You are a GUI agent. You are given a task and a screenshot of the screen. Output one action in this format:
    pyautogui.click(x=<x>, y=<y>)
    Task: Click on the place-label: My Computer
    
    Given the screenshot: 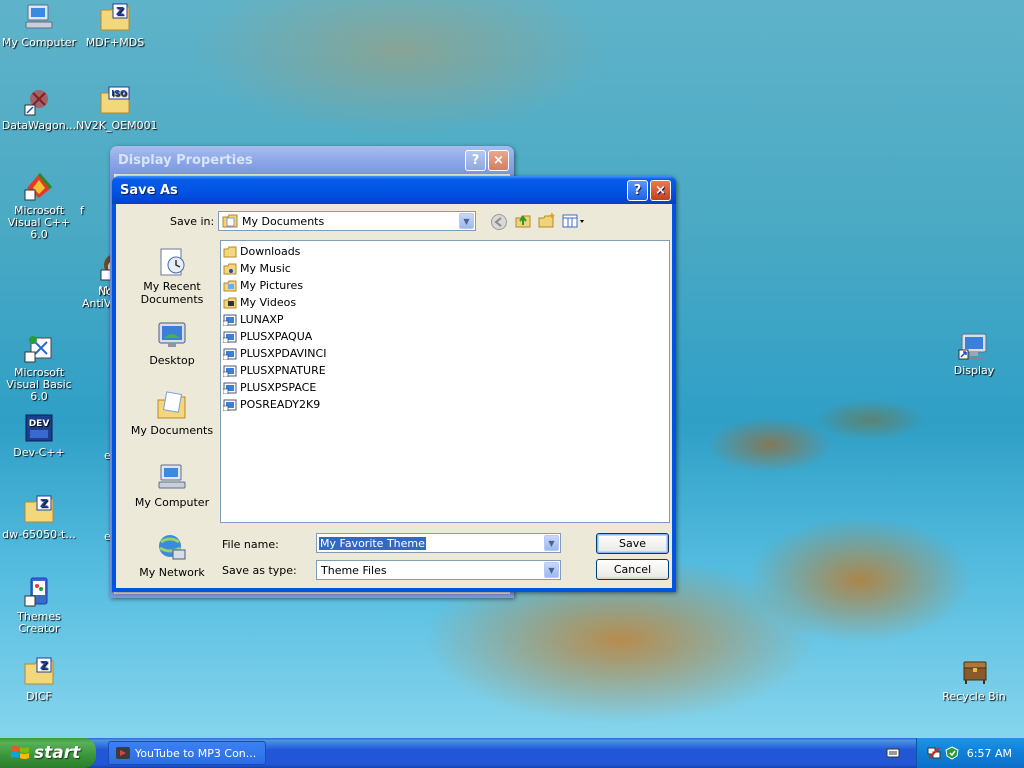 What is the action you would take?
    pyautogui.click(x=172, y=502)
    